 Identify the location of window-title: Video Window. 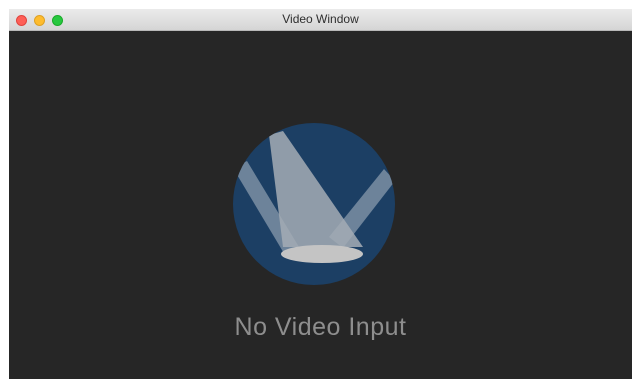
(320, 19).